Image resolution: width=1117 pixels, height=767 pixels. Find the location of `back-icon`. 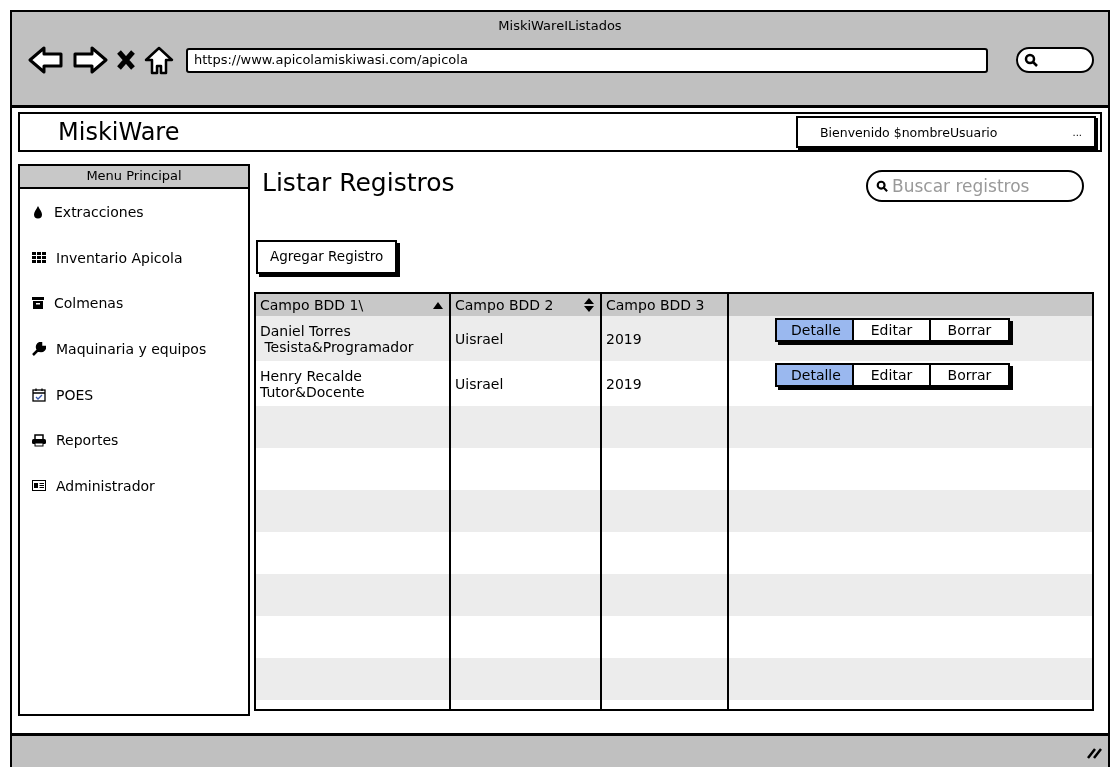

back-icon is located at coordinates (46, 60).